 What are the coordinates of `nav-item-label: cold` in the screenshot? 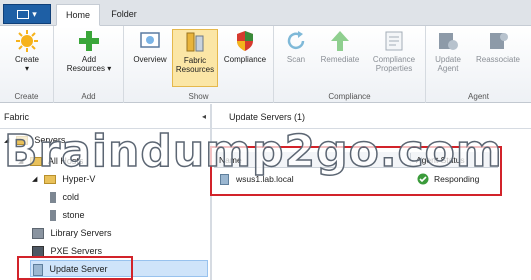 It's located at (71, 197).